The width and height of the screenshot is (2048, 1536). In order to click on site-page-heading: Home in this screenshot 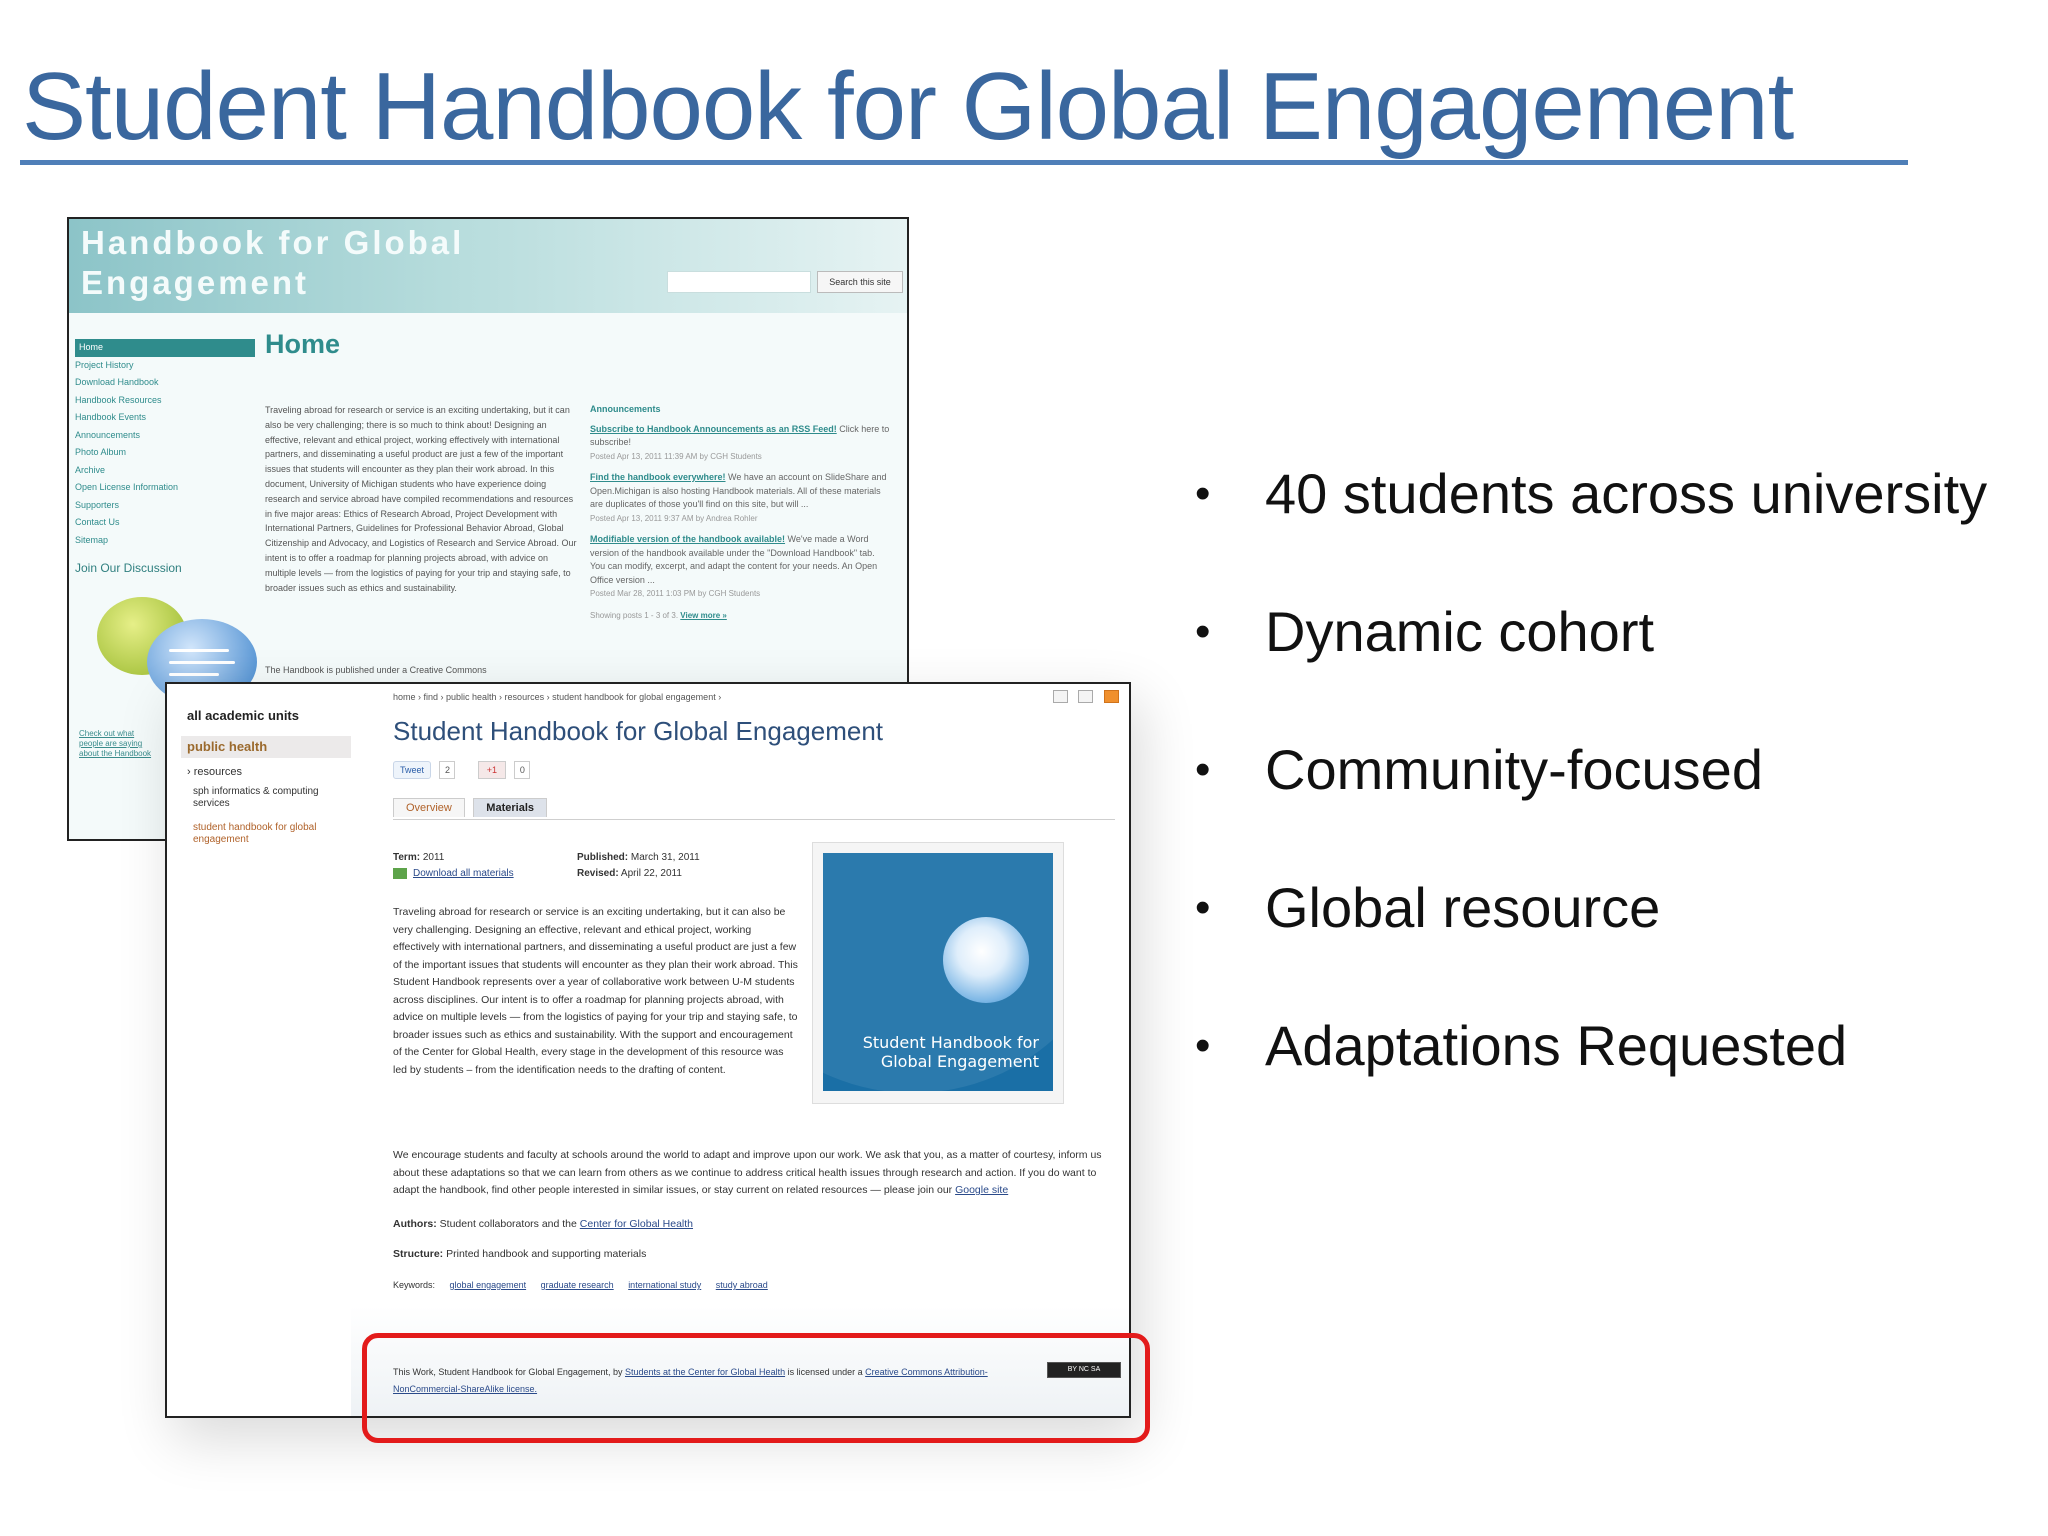, I will do `click(303, 344)`.